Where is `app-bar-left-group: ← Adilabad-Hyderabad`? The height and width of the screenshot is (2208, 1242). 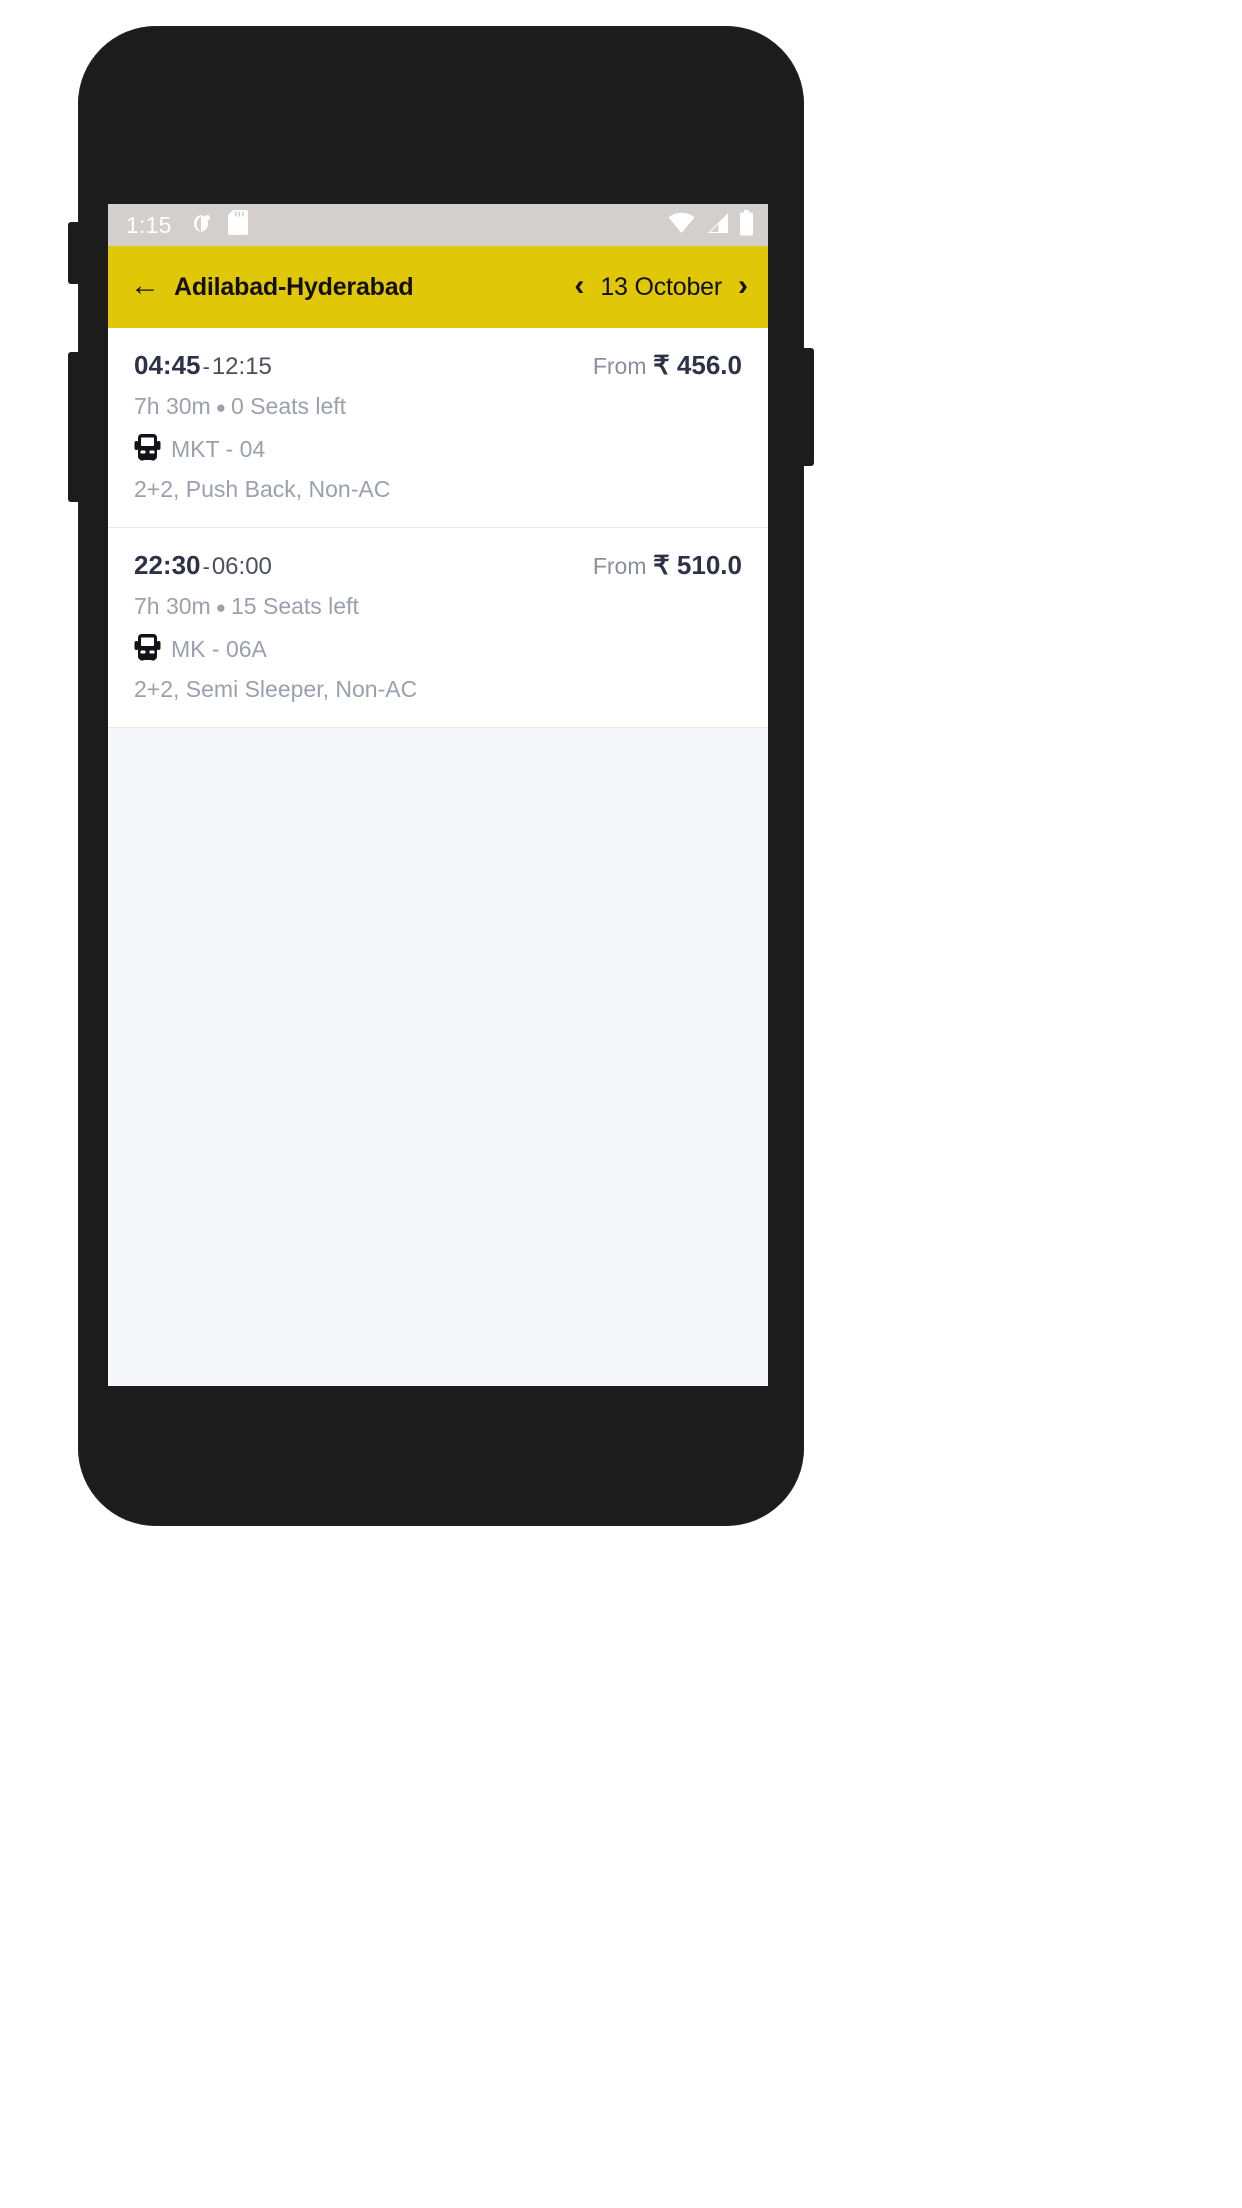 app-bar-left-group: ← Adilabad-Hyderabad is located at coordinates (272, 286).